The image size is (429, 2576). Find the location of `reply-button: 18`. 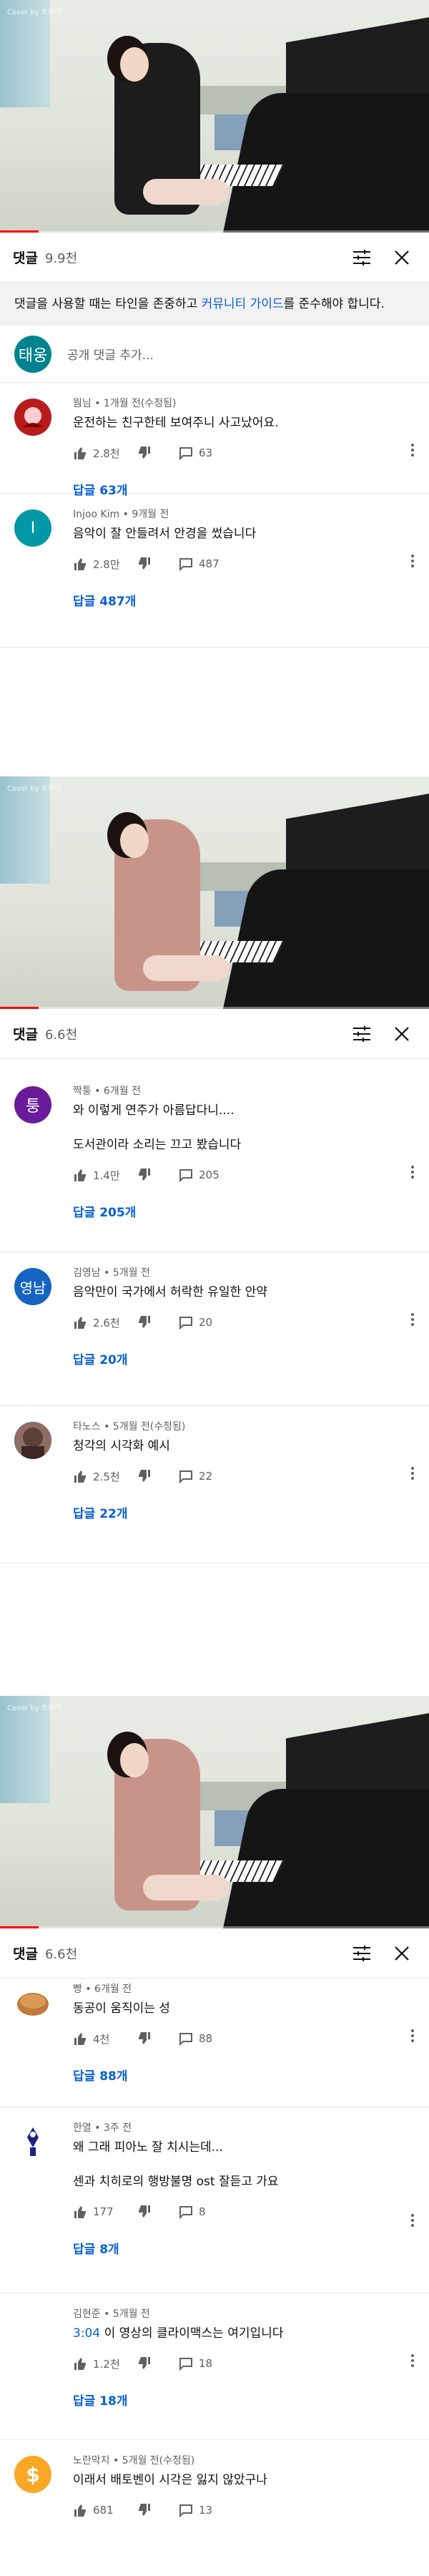

reply-button: 18 is located at coordinates (195, 2363).